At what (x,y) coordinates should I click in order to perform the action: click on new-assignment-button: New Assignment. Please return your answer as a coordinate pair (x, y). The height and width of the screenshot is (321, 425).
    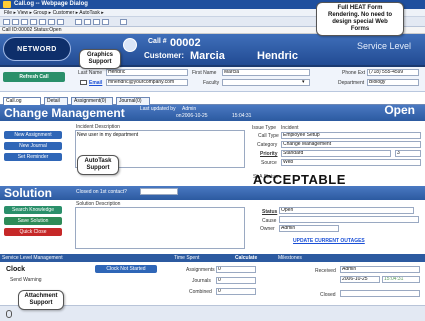
    Looking at the image, I should click on (33, 135).